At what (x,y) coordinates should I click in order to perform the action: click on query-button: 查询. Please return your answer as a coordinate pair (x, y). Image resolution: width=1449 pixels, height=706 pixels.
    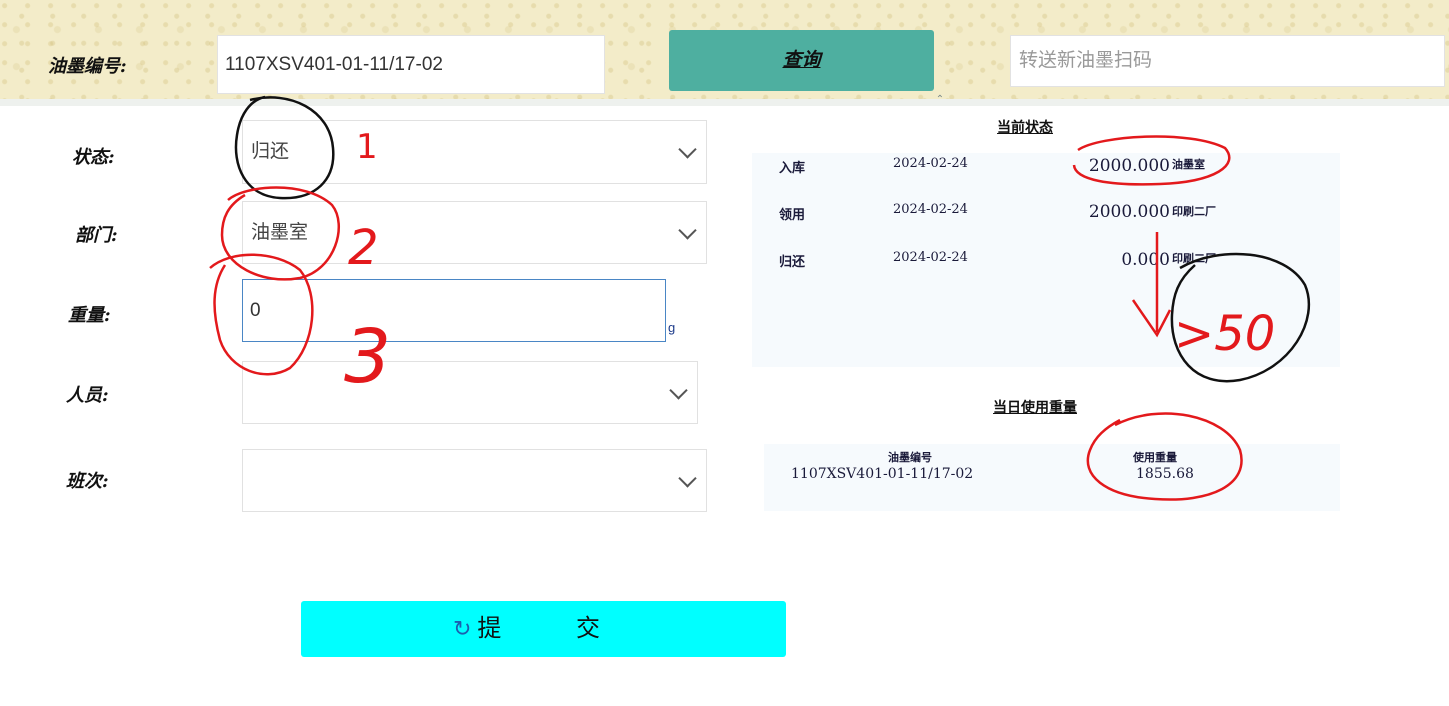
    Looking at the image, I should click on (801, 60).